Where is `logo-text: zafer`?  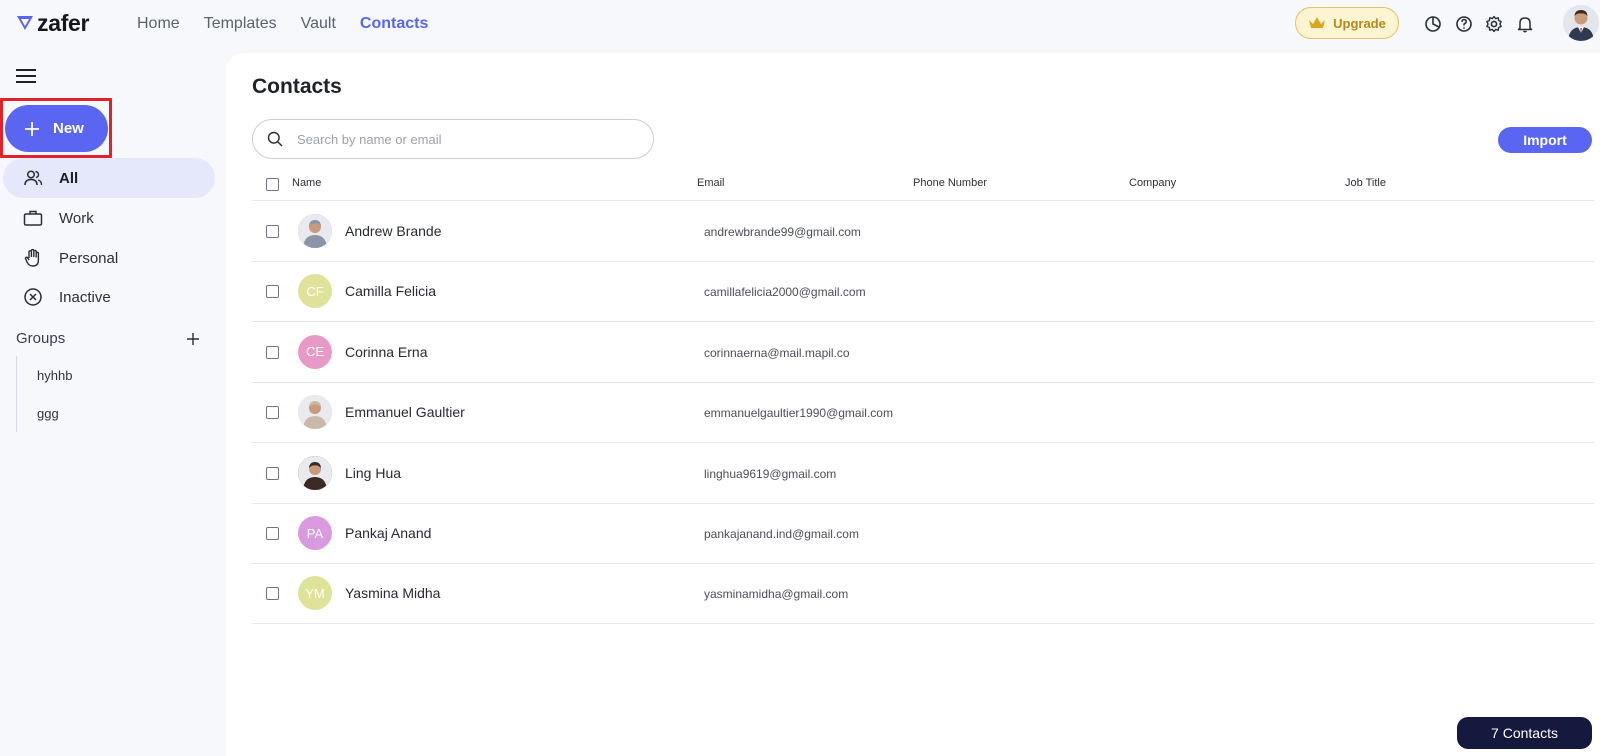 logo-text: zafer is located at coordinates (63, 23).